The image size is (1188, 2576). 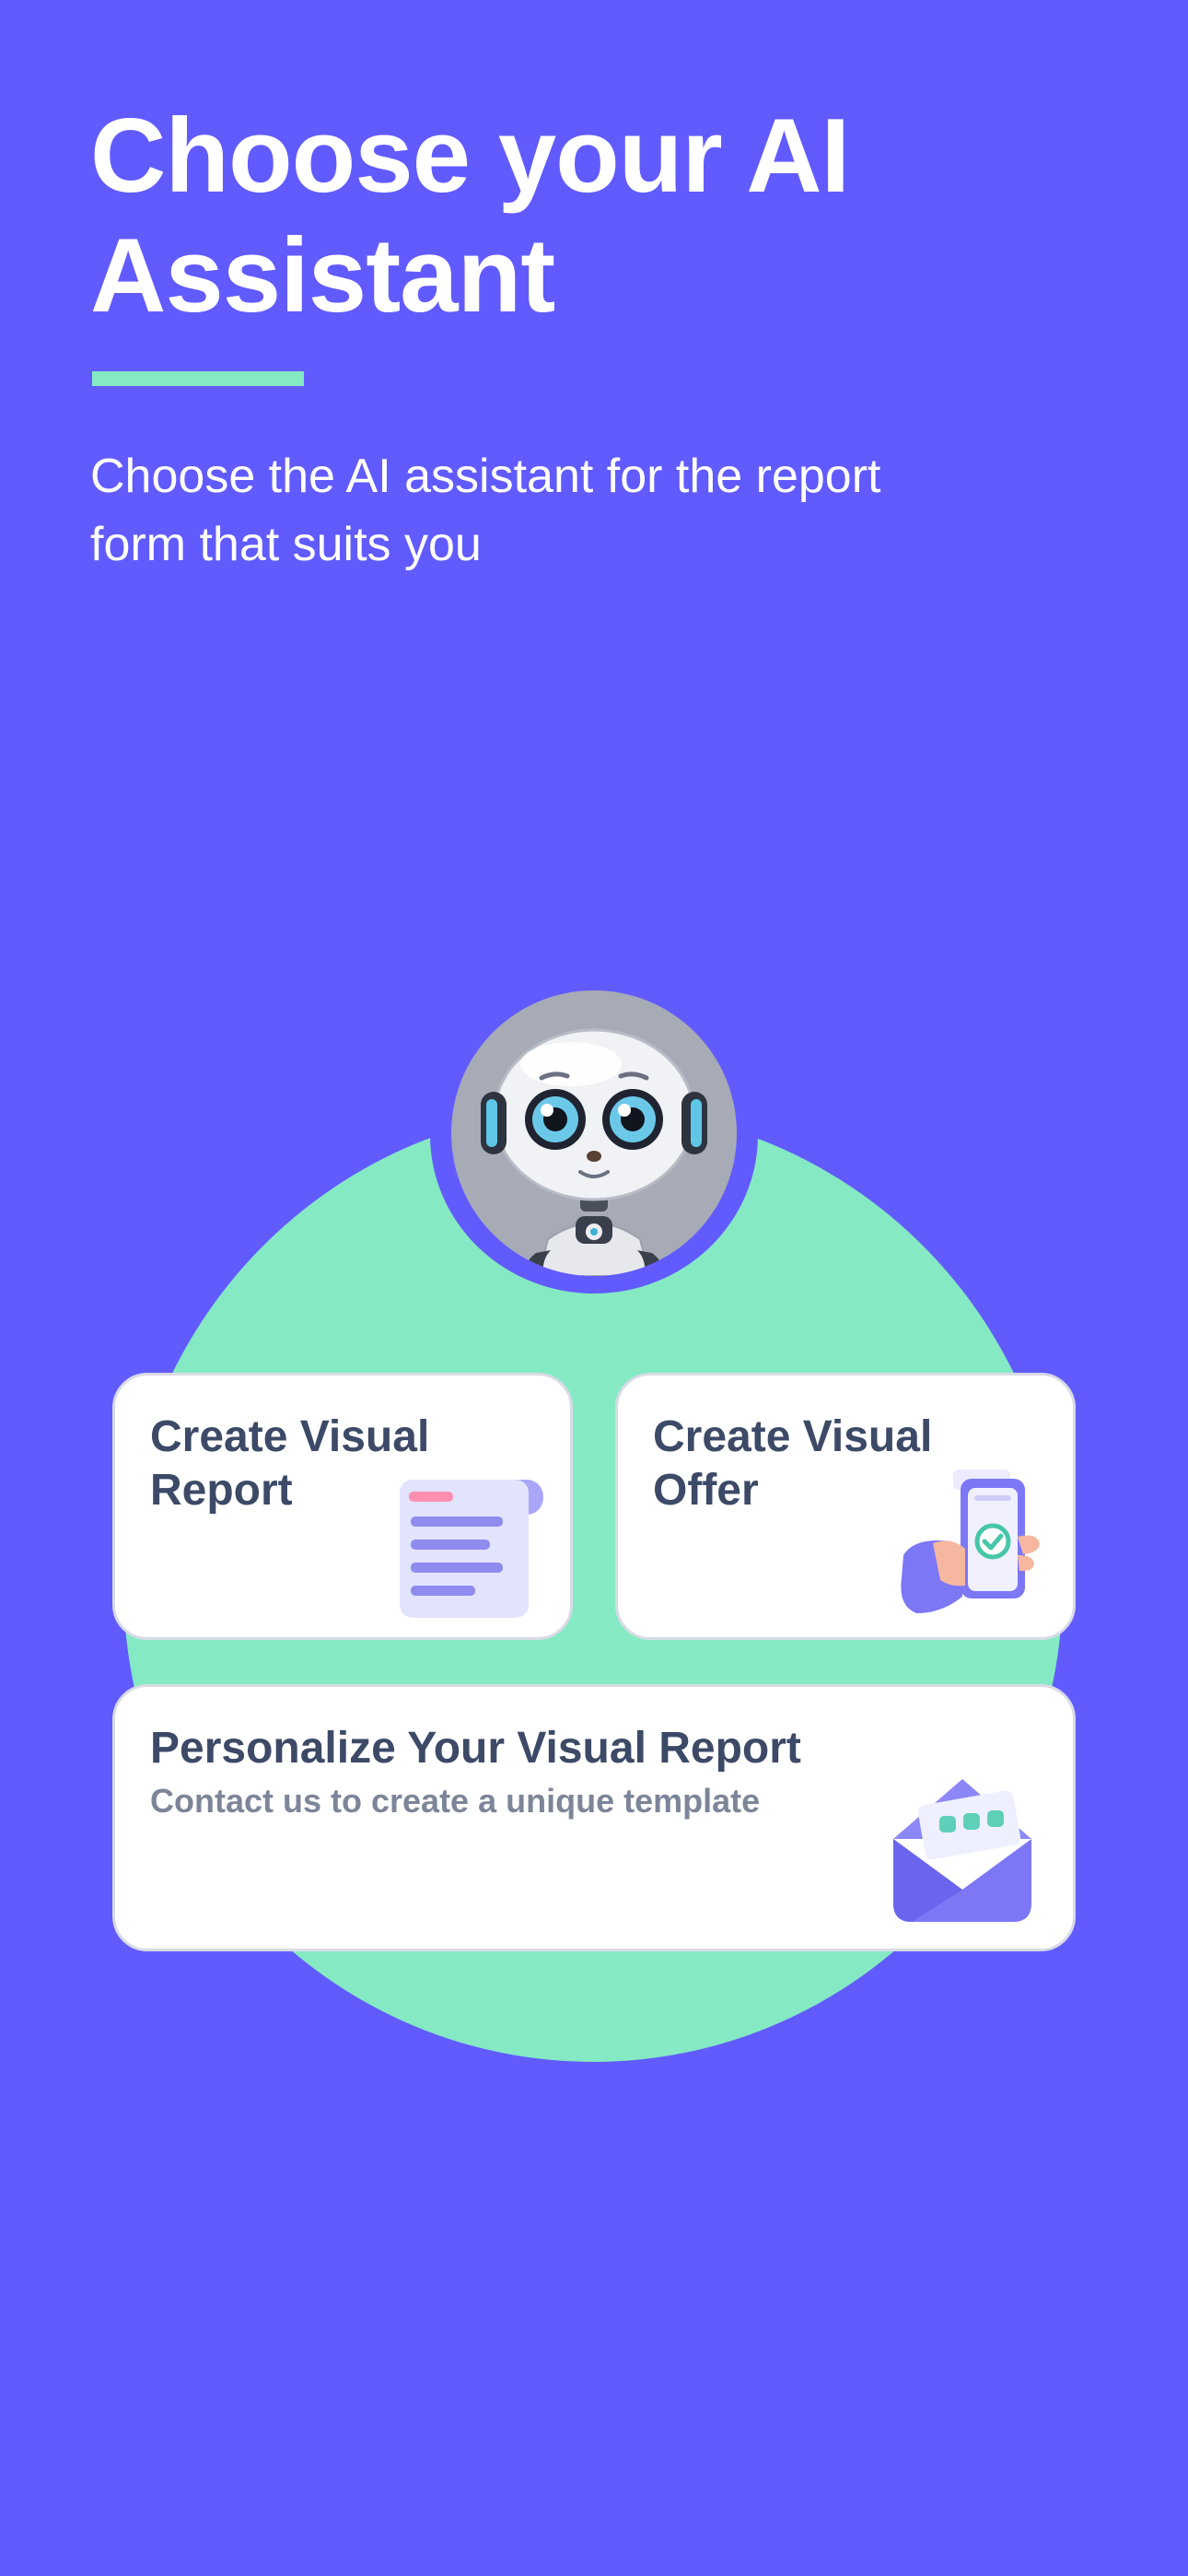 I want to click on create-visual-report-card: Create Visual Report, so click(x=342, y=1506).